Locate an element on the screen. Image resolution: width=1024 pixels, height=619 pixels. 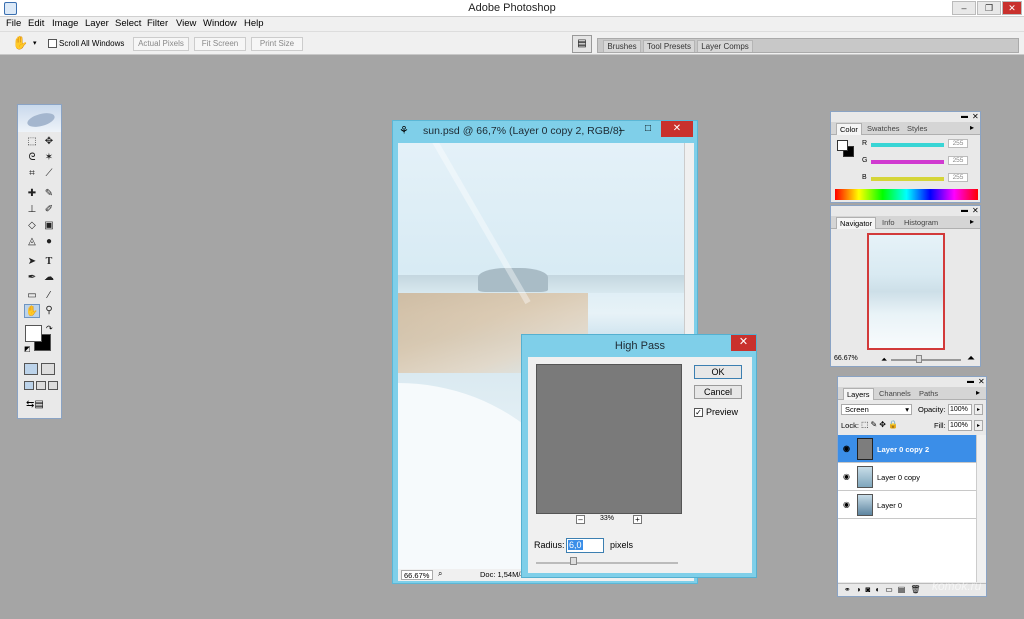
menu-help: Help is located at coordinates (254, 23).